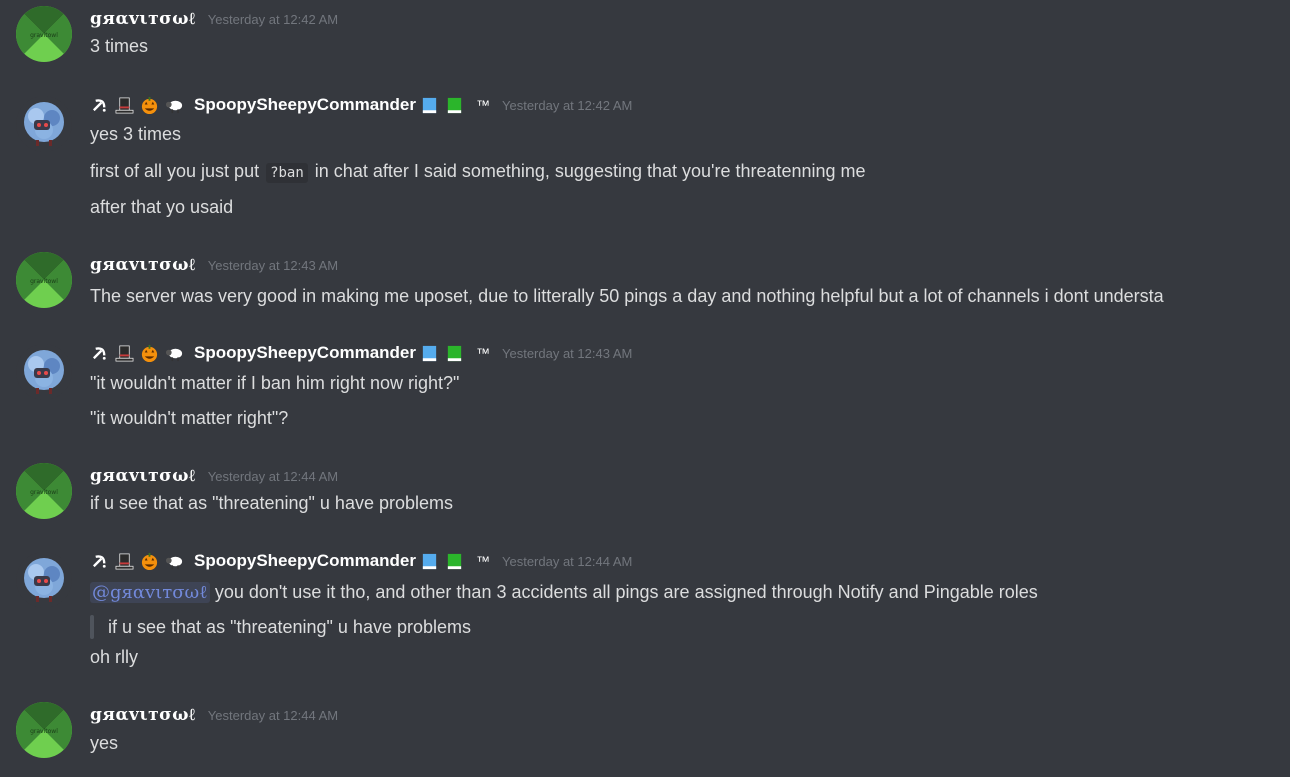 The image size is (1290, 777). Describe the element at coordinates (136, 134) in the screenshot. I see `message-text: yes 3 times` at that location.